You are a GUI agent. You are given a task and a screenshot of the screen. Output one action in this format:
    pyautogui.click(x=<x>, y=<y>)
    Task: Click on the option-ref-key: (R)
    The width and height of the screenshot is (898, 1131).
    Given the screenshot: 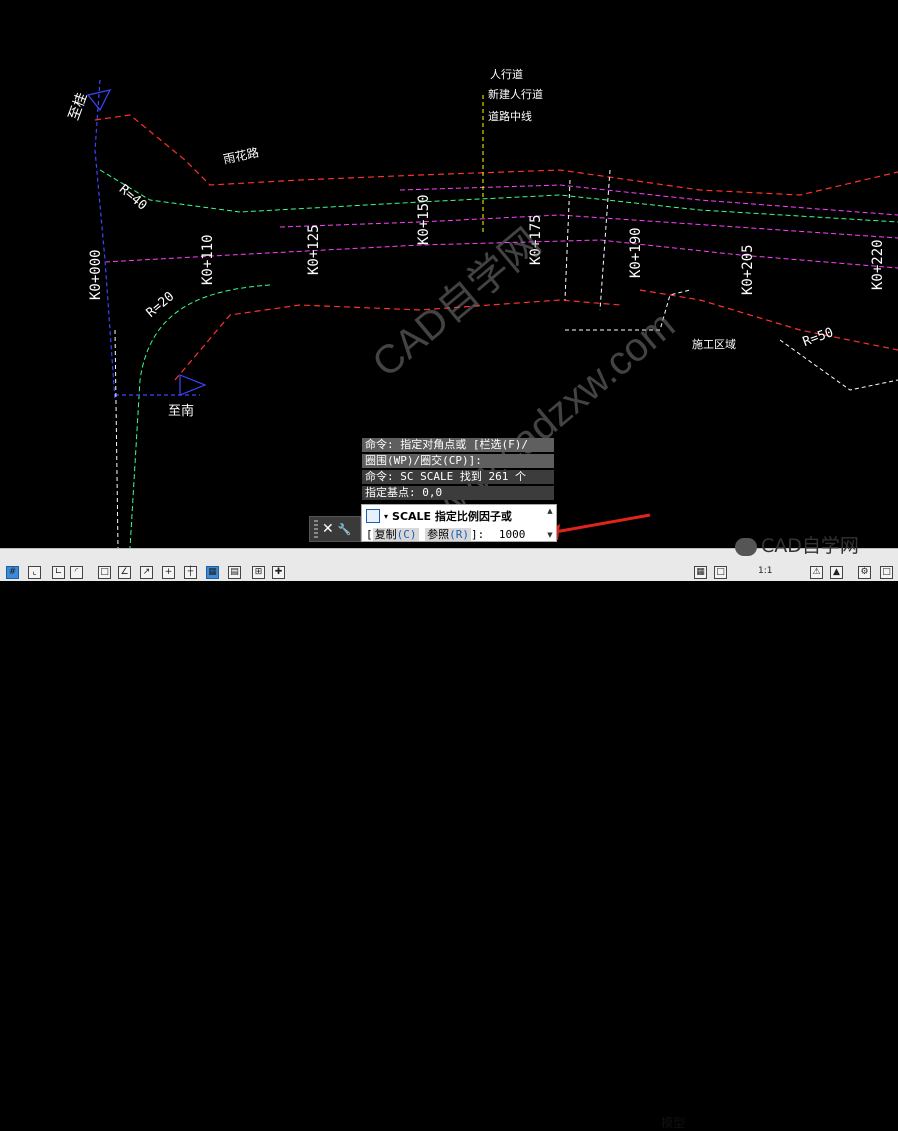 What is the action you would take?
    pyautogui.click(x=459, y=534)
    